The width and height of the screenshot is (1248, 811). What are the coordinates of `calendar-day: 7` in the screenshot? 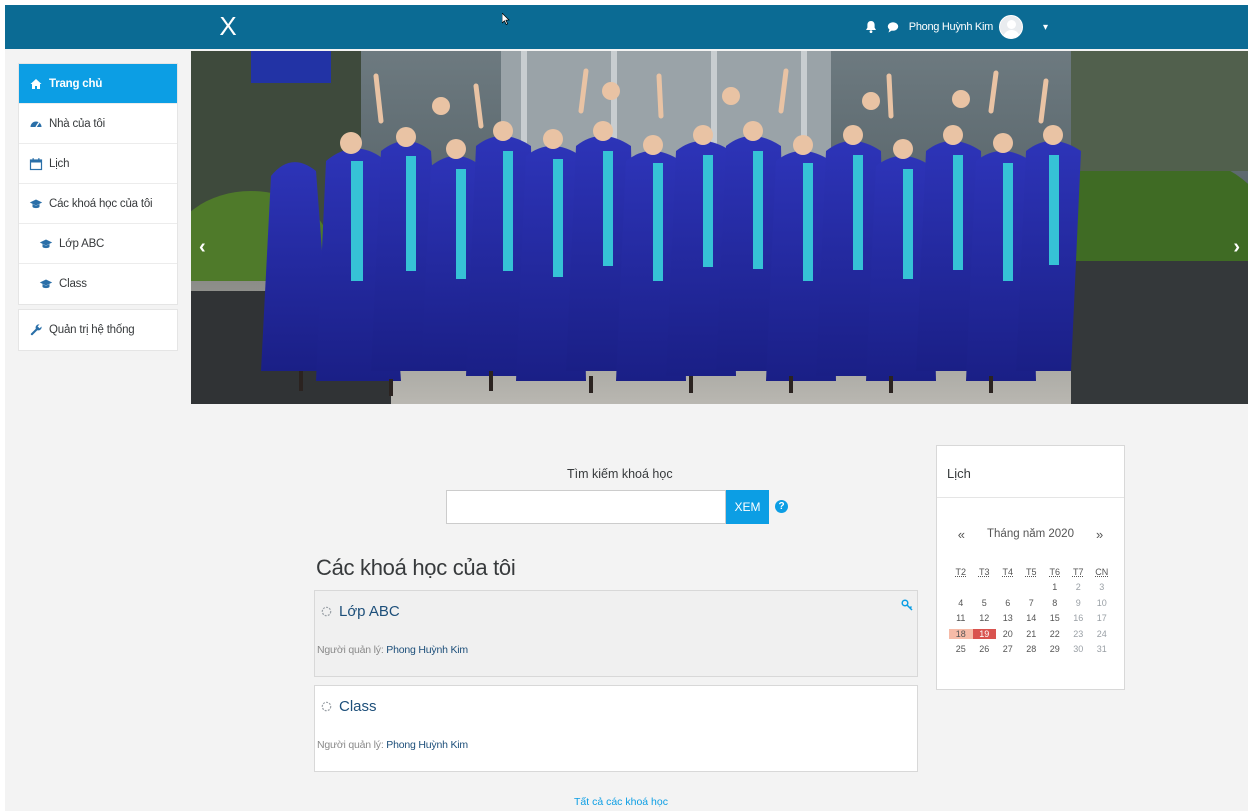 It's located at (1032, 603).